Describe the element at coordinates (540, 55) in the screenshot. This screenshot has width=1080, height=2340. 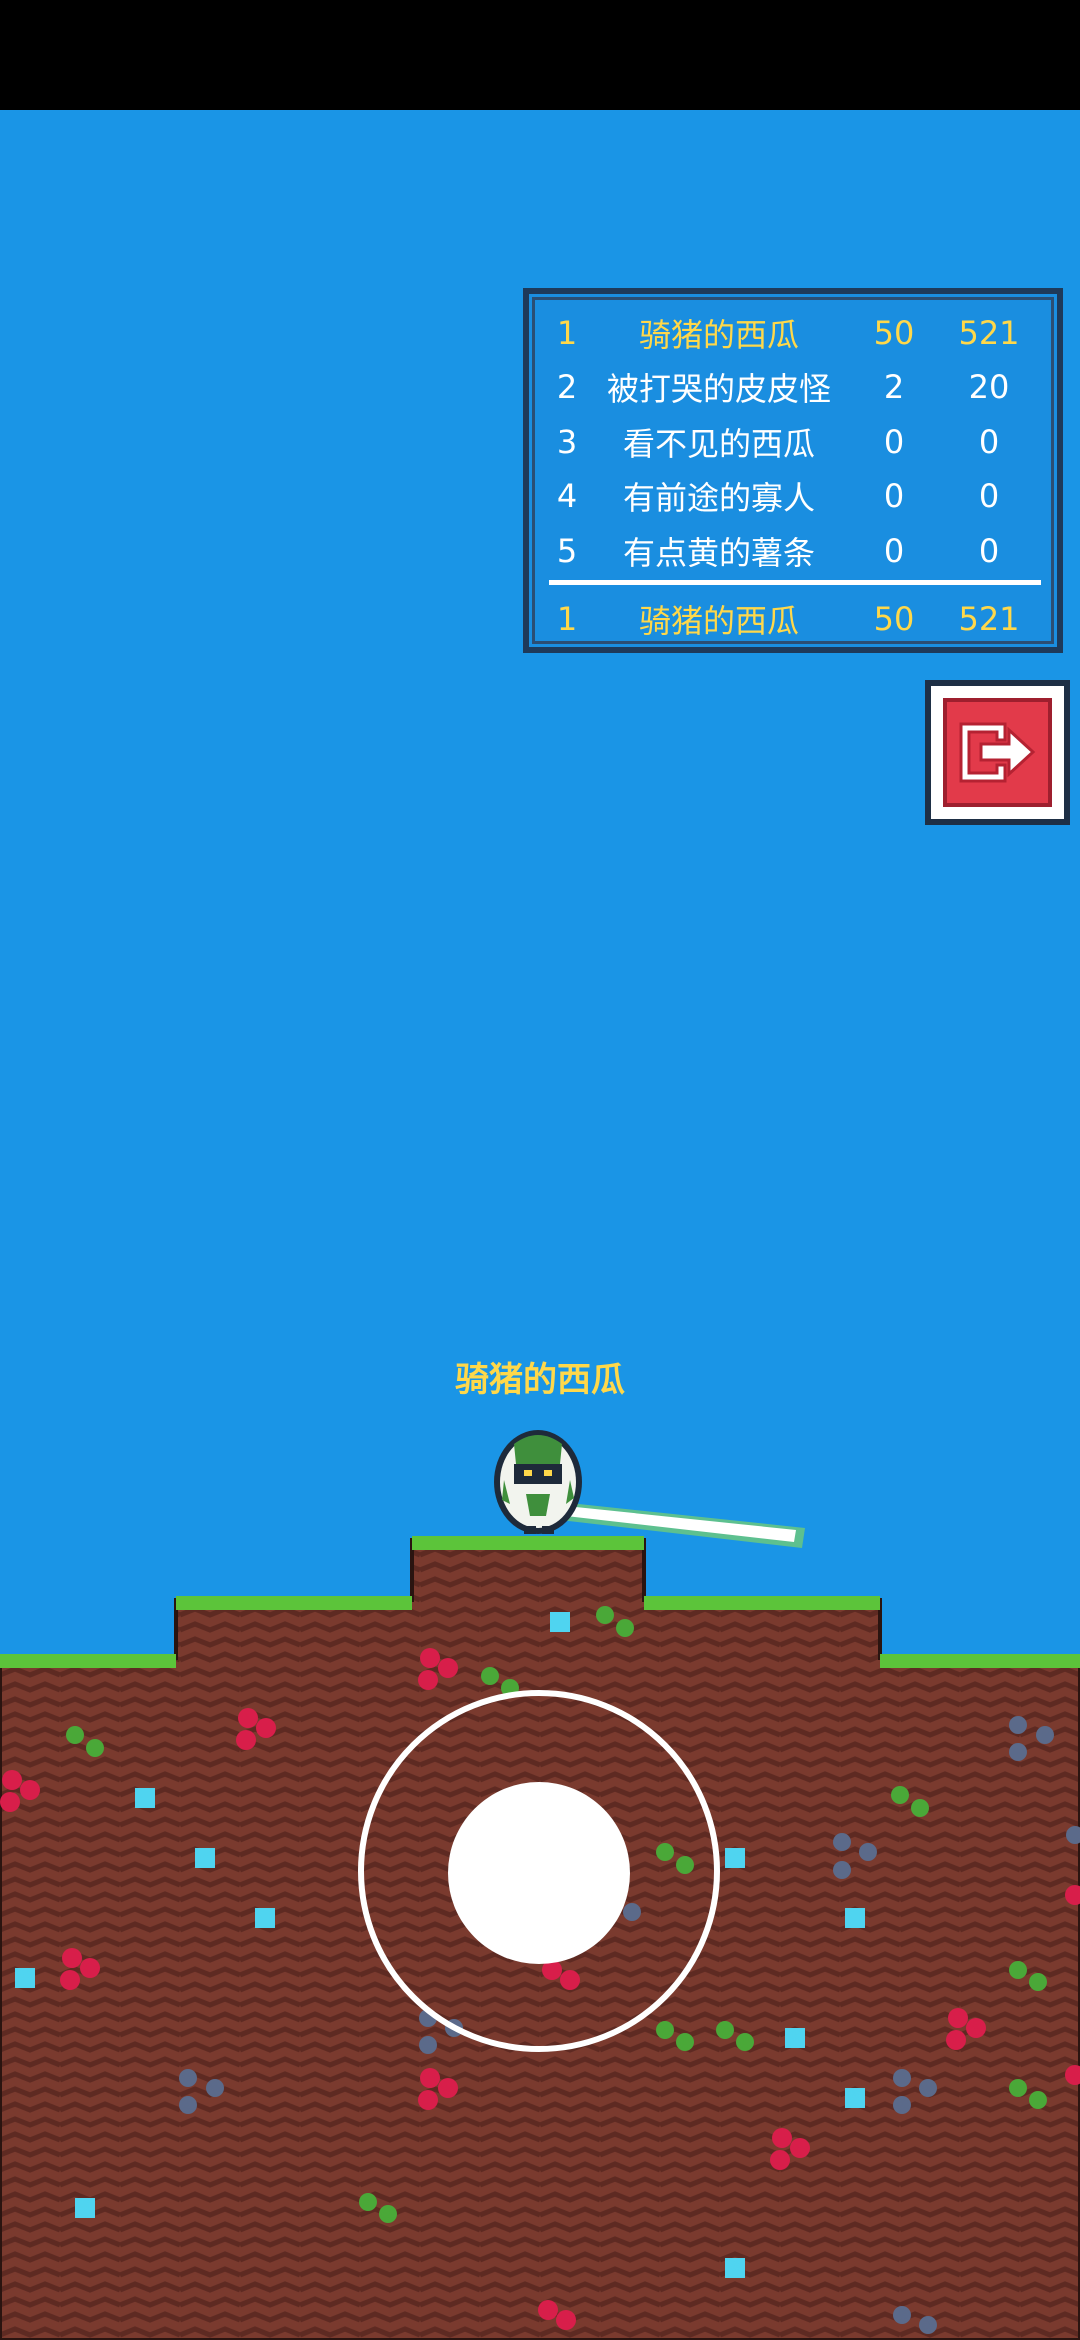
I see `status-bar` at that location.